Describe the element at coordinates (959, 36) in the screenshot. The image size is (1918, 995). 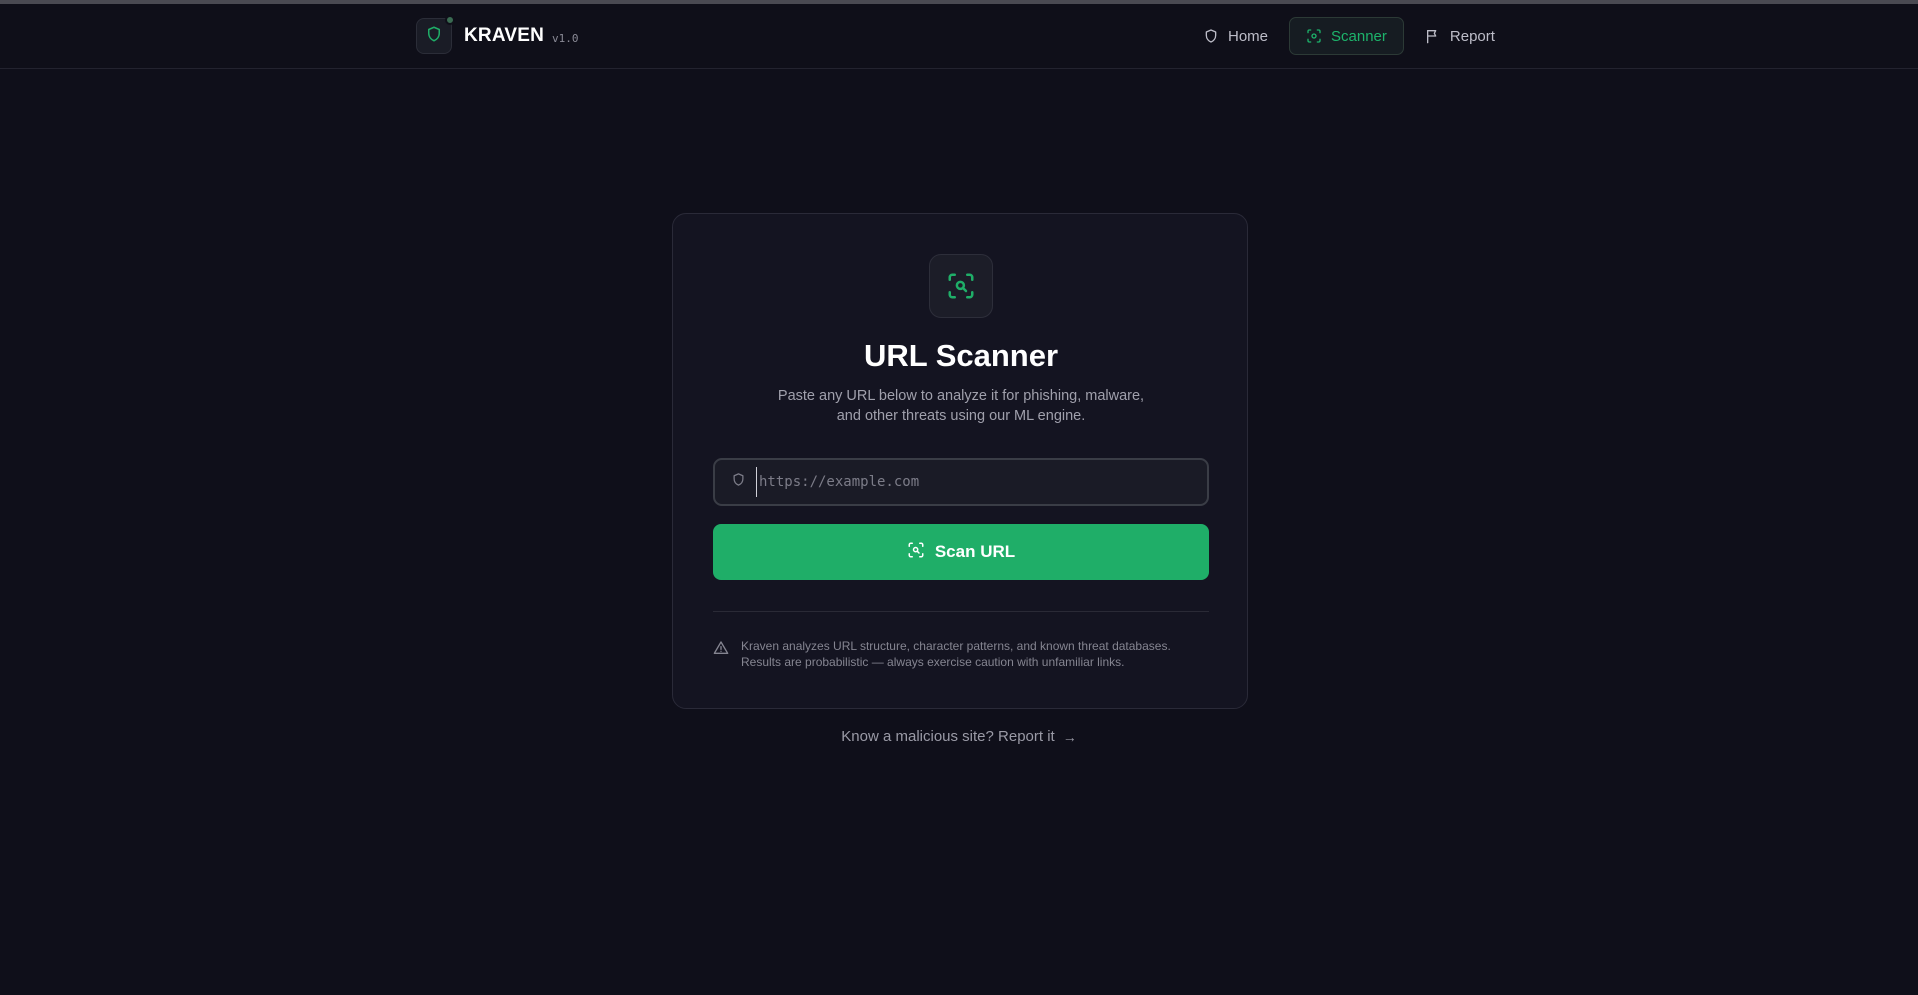
I see `navbar: KRAVEN v1.0 Home Scanner Report` at that location.